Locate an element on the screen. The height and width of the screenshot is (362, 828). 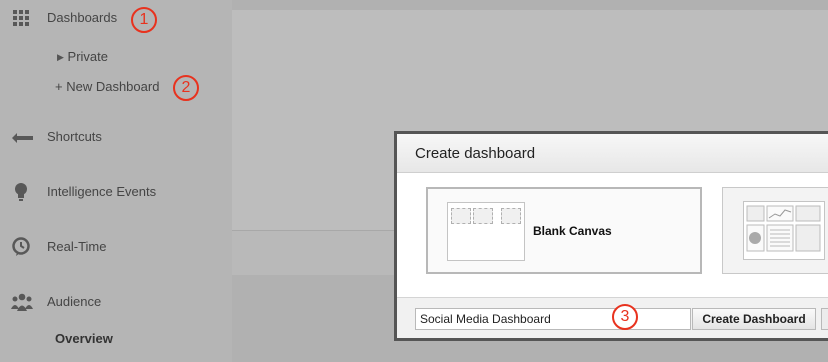
cancel-button is located at coordinates (824, 319).